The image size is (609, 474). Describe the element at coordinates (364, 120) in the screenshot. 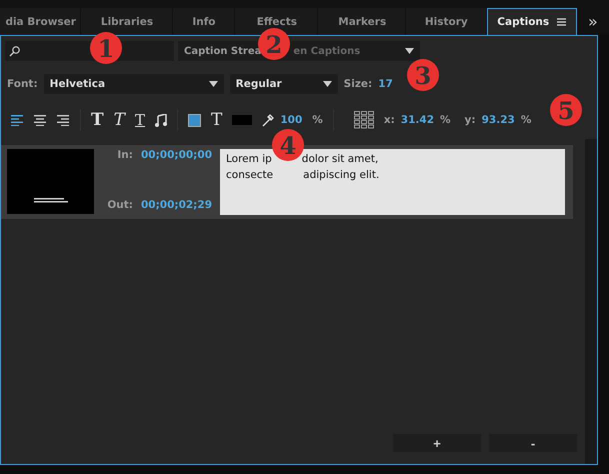

I see `position-grid-icon` at that location.